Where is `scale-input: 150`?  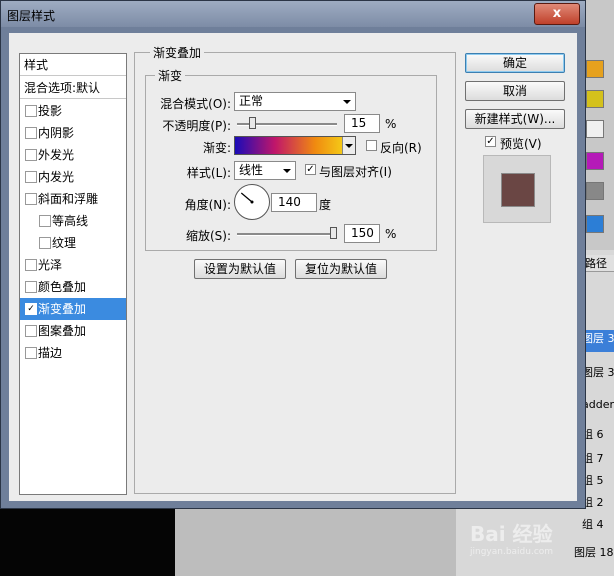
scale-input: 150 is located at coordinates (362, 233).